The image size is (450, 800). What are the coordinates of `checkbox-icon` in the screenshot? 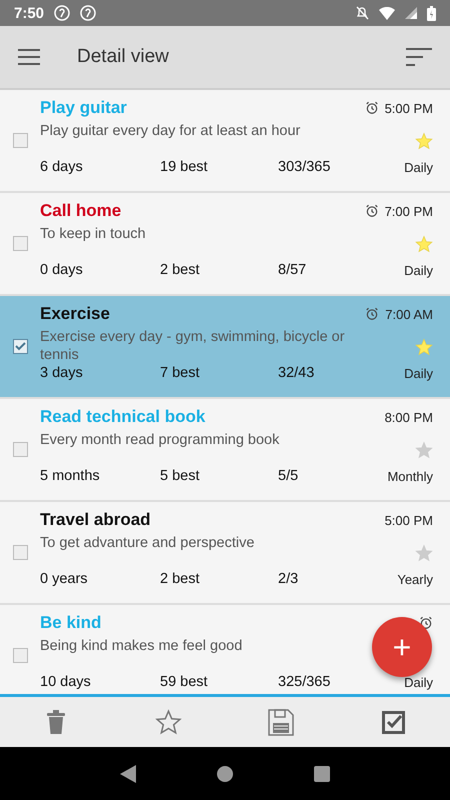 It's located at (394, 722).